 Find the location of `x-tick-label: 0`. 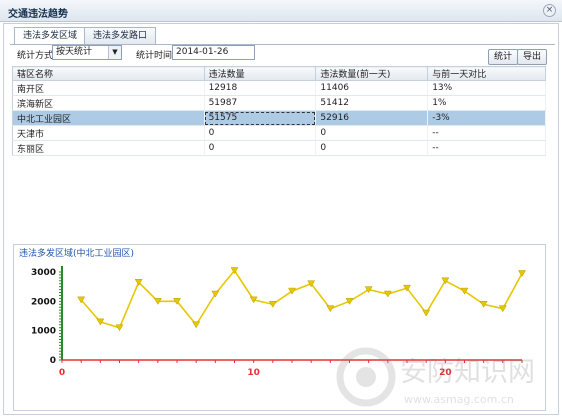

x-tick-label: 0 is located at coordinates (62, 373).